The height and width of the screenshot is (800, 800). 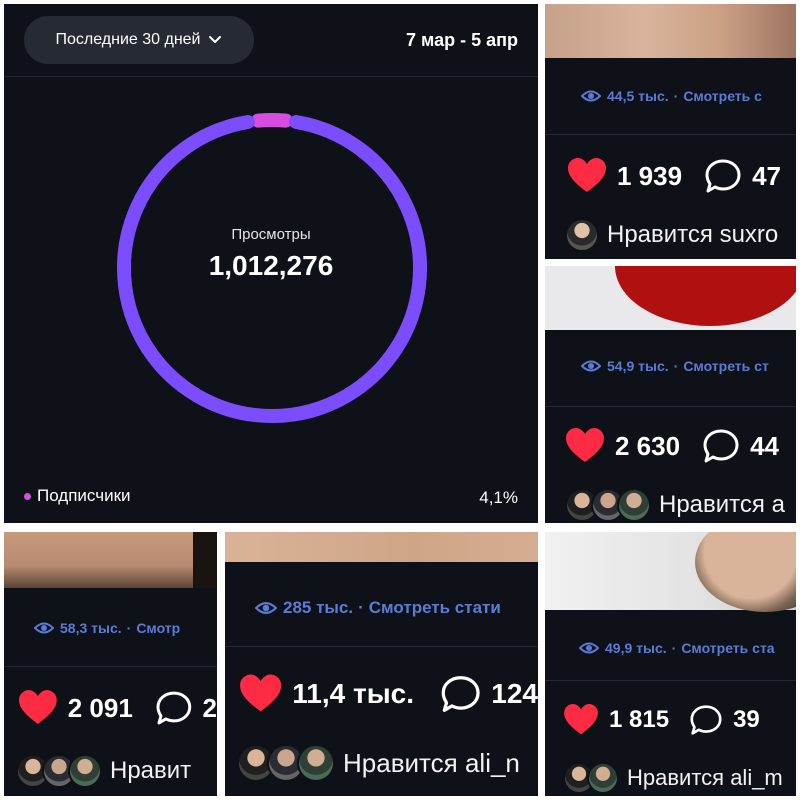 I want to click on views-row: 54,9 тыс. · Смотреть ст, so click(x=688, y=366).